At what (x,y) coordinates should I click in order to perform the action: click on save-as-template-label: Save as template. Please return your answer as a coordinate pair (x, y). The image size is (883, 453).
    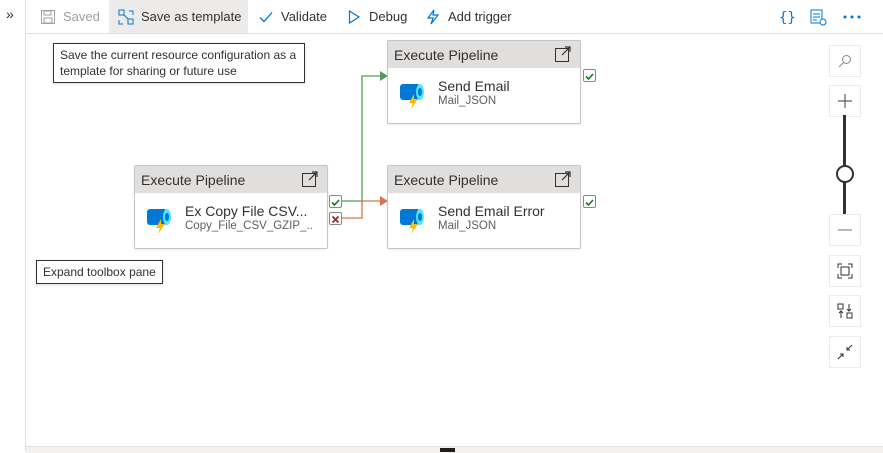
    Looking at the image, I should click on (191, 16).